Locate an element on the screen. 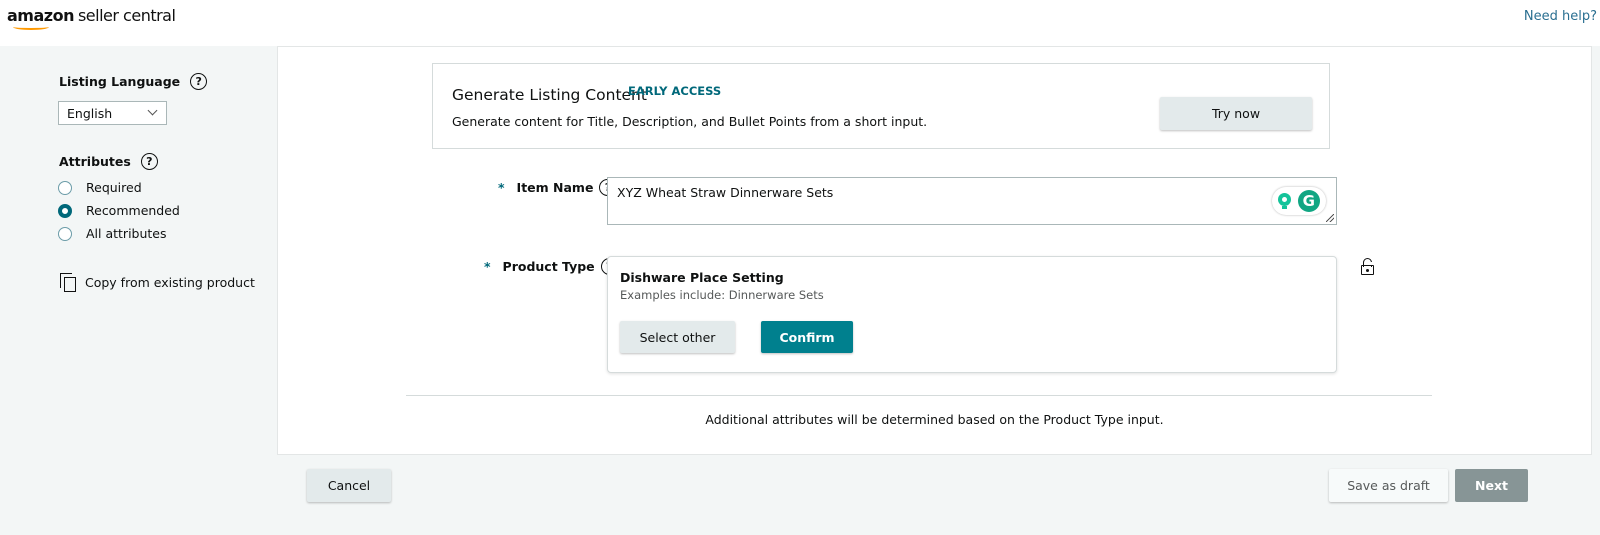 The width and height of the screenshot is (1600, 535). try-now-button: Try now is located at coordinates (1236, 113).